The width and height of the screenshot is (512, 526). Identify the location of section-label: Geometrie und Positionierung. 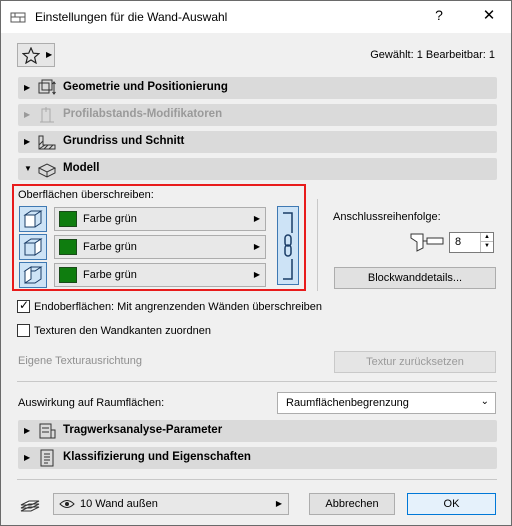
(145, 87).